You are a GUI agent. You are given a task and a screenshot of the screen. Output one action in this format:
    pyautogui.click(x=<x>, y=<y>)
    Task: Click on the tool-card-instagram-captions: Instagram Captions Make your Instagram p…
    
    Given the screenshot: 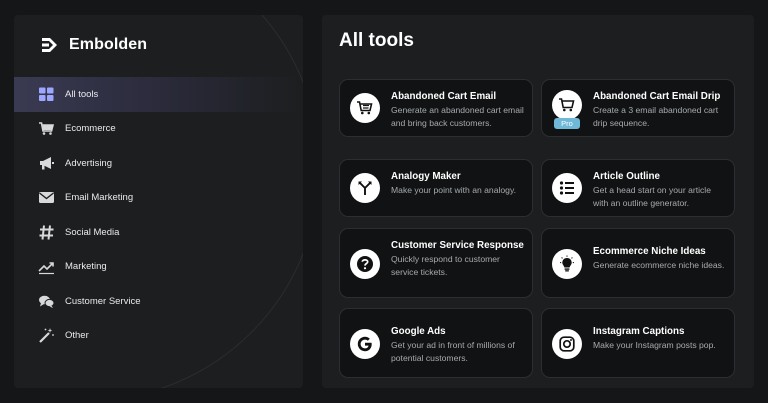 What is the action you would take?
    pyautogui.click(x=638, y=343)
    